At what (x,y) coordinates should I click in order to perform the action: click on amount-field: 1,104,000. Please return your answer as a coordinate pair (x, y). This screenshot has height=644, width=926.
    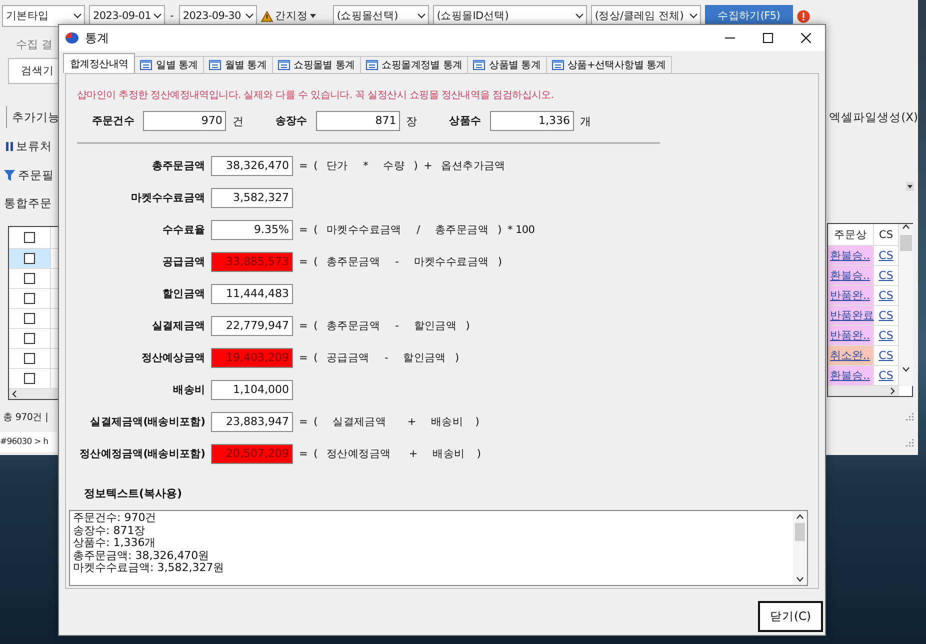
    Looking at the image, I should click on (252, 390).